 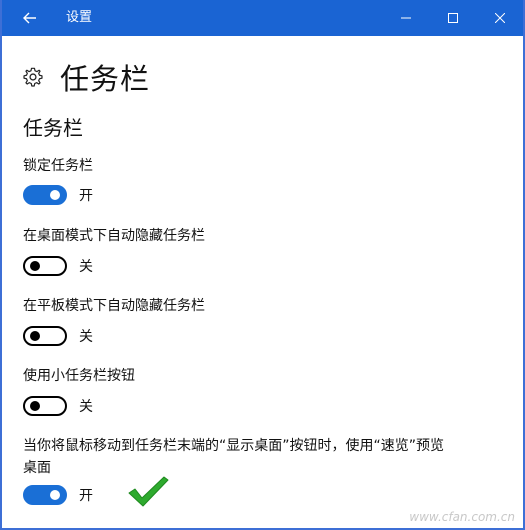 I want to click on setting-label-peek: 当你将鼠标移动到任务栏末端的“显示桌面”按钮时，使用“速览”预览桌面, so click(x=234, y=457).